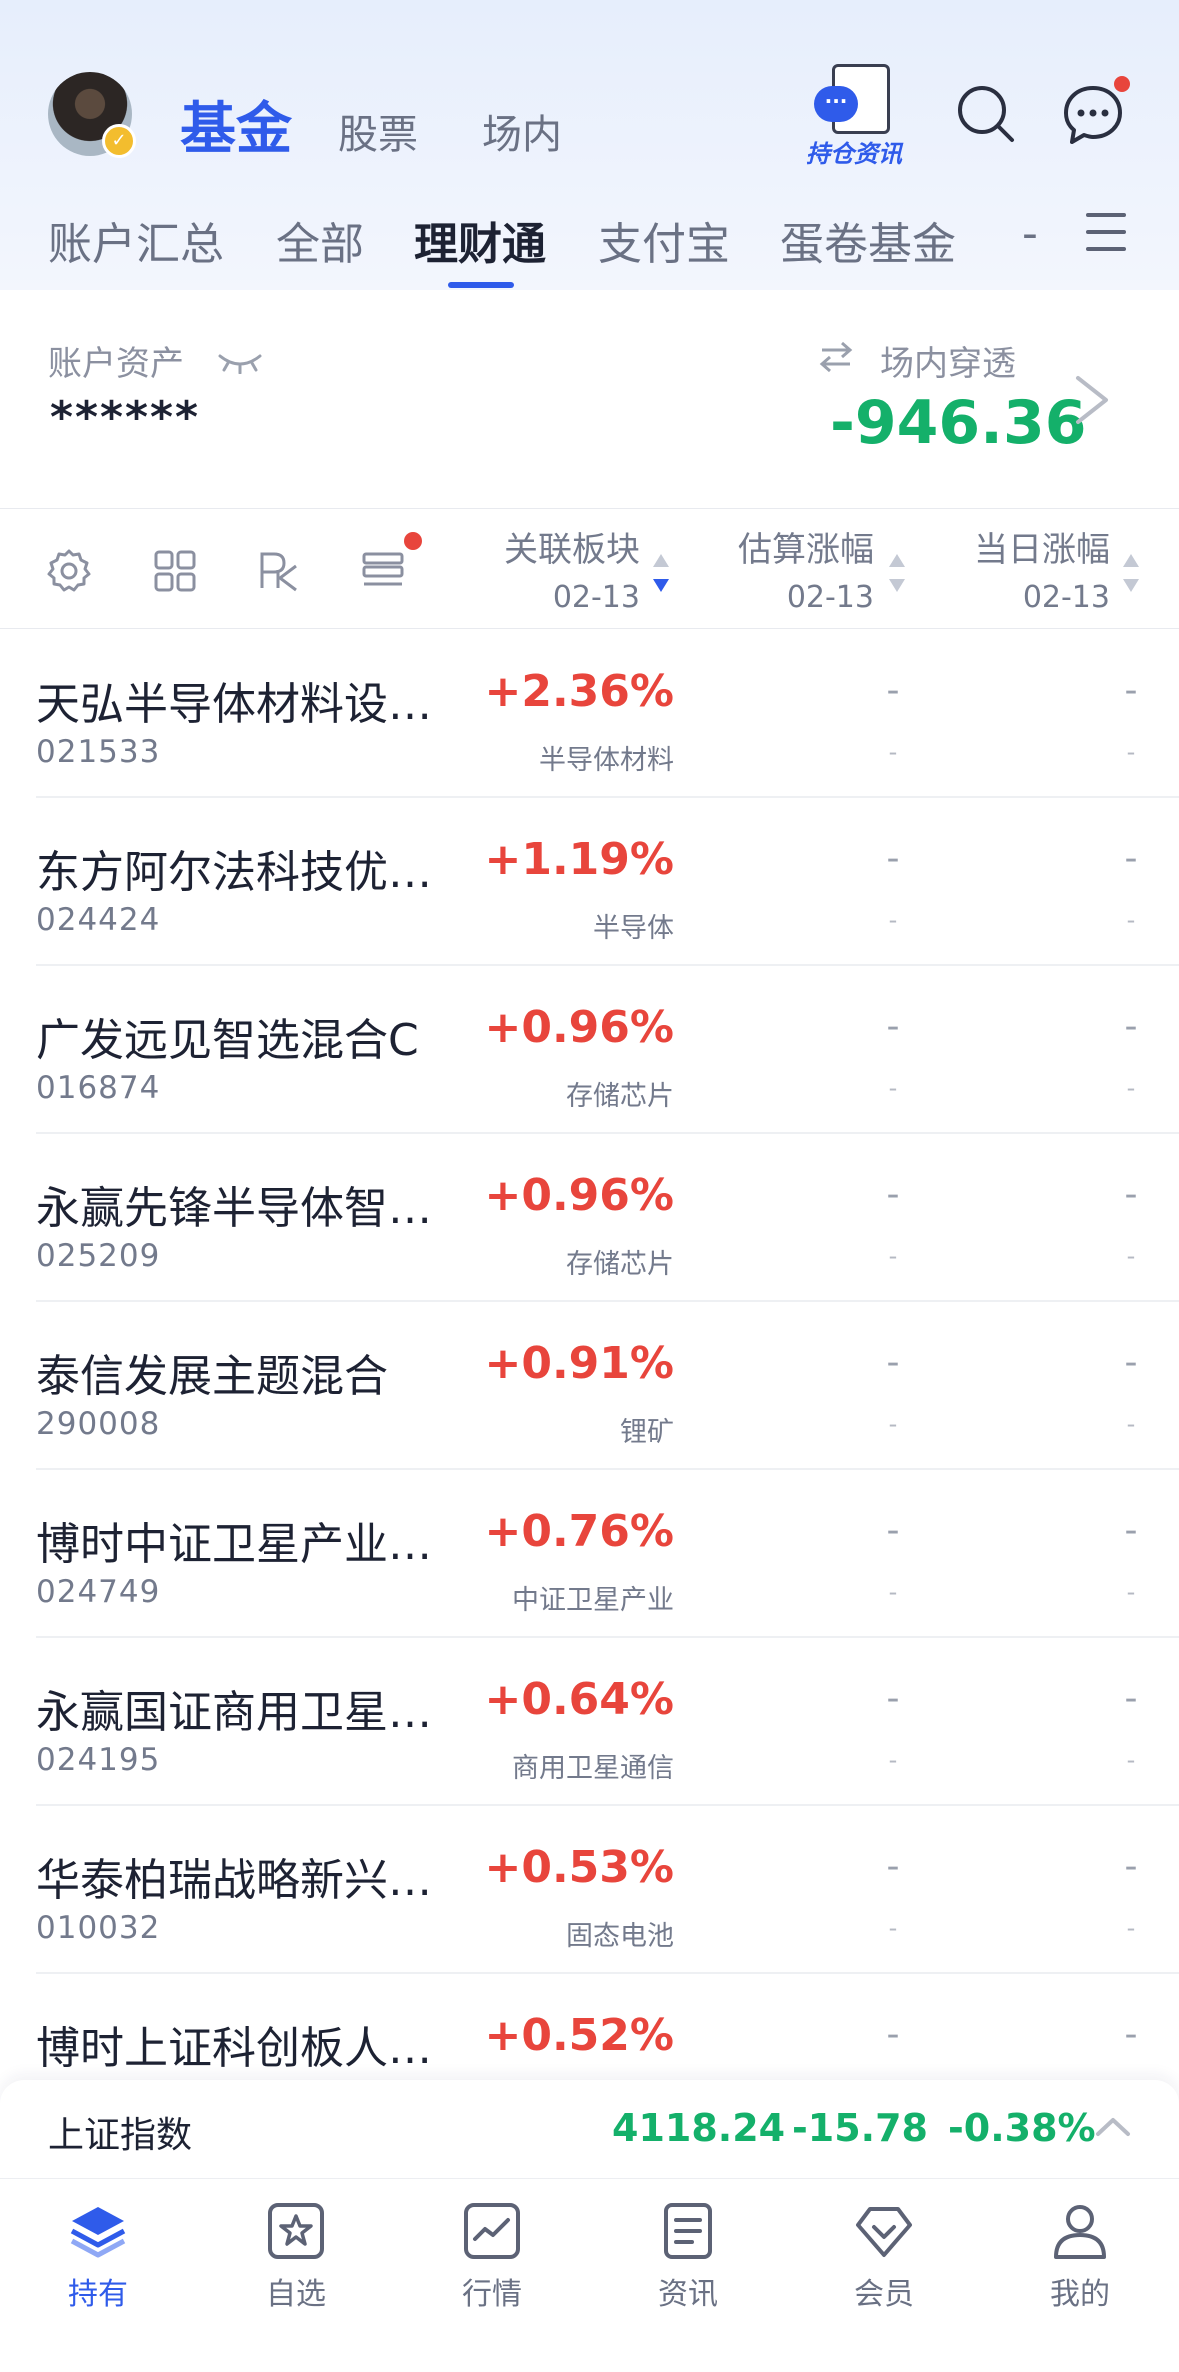  Describe the element at coordinates (884, 2258) in the screenshot. I see `nav-member: 会员` at that location.